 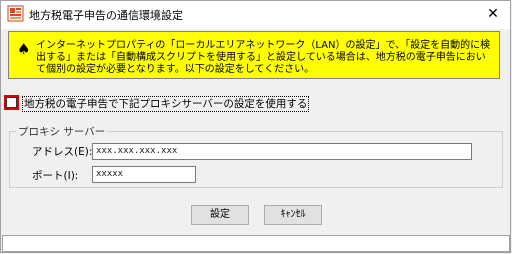 I want to click on window-title: 地方税電子申告の通信環境設定, so click(x=106, y=15).